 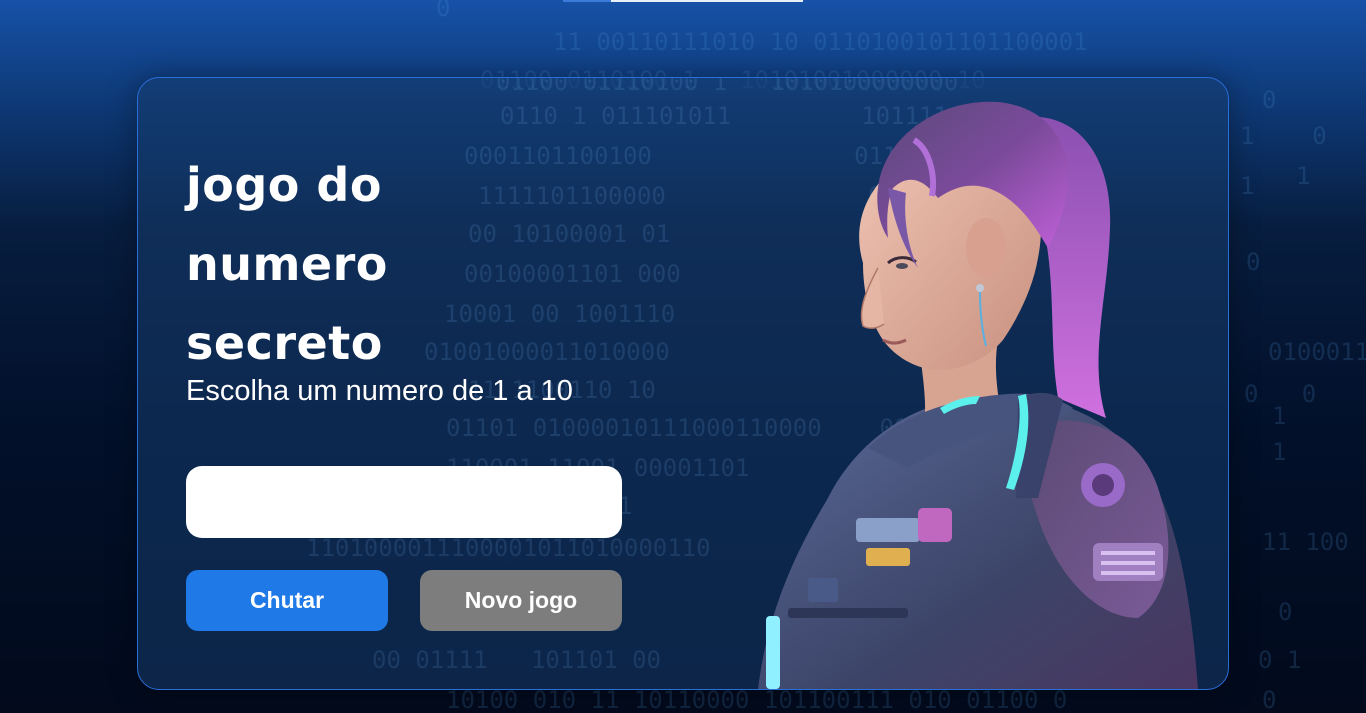 What do you see at coordinates (287, 264) in the screenshot?
I see `page-title: jogo do numero secreto` at bounding box center [287, 264].